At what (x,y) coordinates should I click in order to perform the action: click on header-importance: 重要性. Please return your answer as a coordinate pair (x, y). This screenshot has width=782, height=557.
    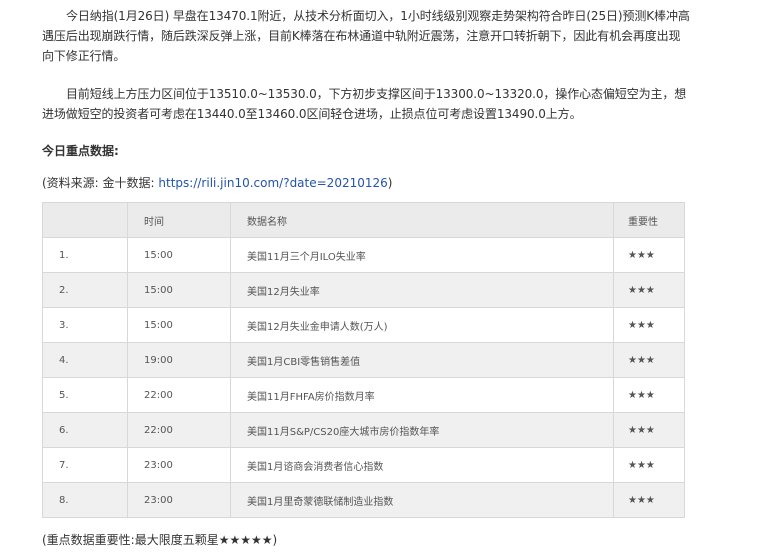
    Looking at the image, I should click on (649, 220).